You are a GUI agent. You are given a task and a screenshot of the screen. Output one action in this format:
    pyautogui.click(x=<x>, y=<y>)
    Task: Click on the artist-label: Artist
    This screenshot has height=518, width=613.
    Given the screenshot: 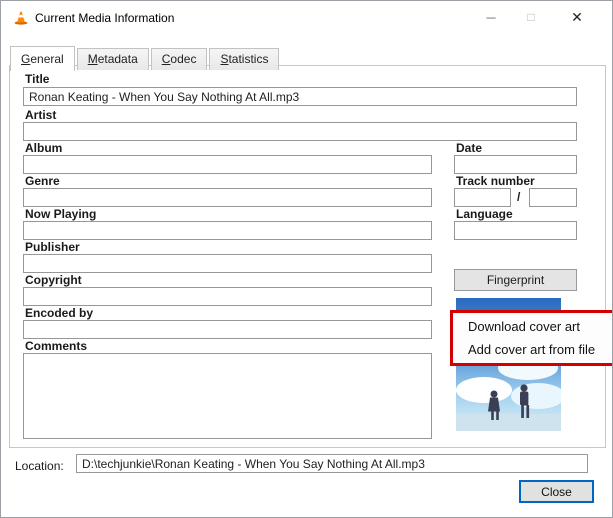 What is the action you would take?
    pyautogui.click(x=41, y=115)
    